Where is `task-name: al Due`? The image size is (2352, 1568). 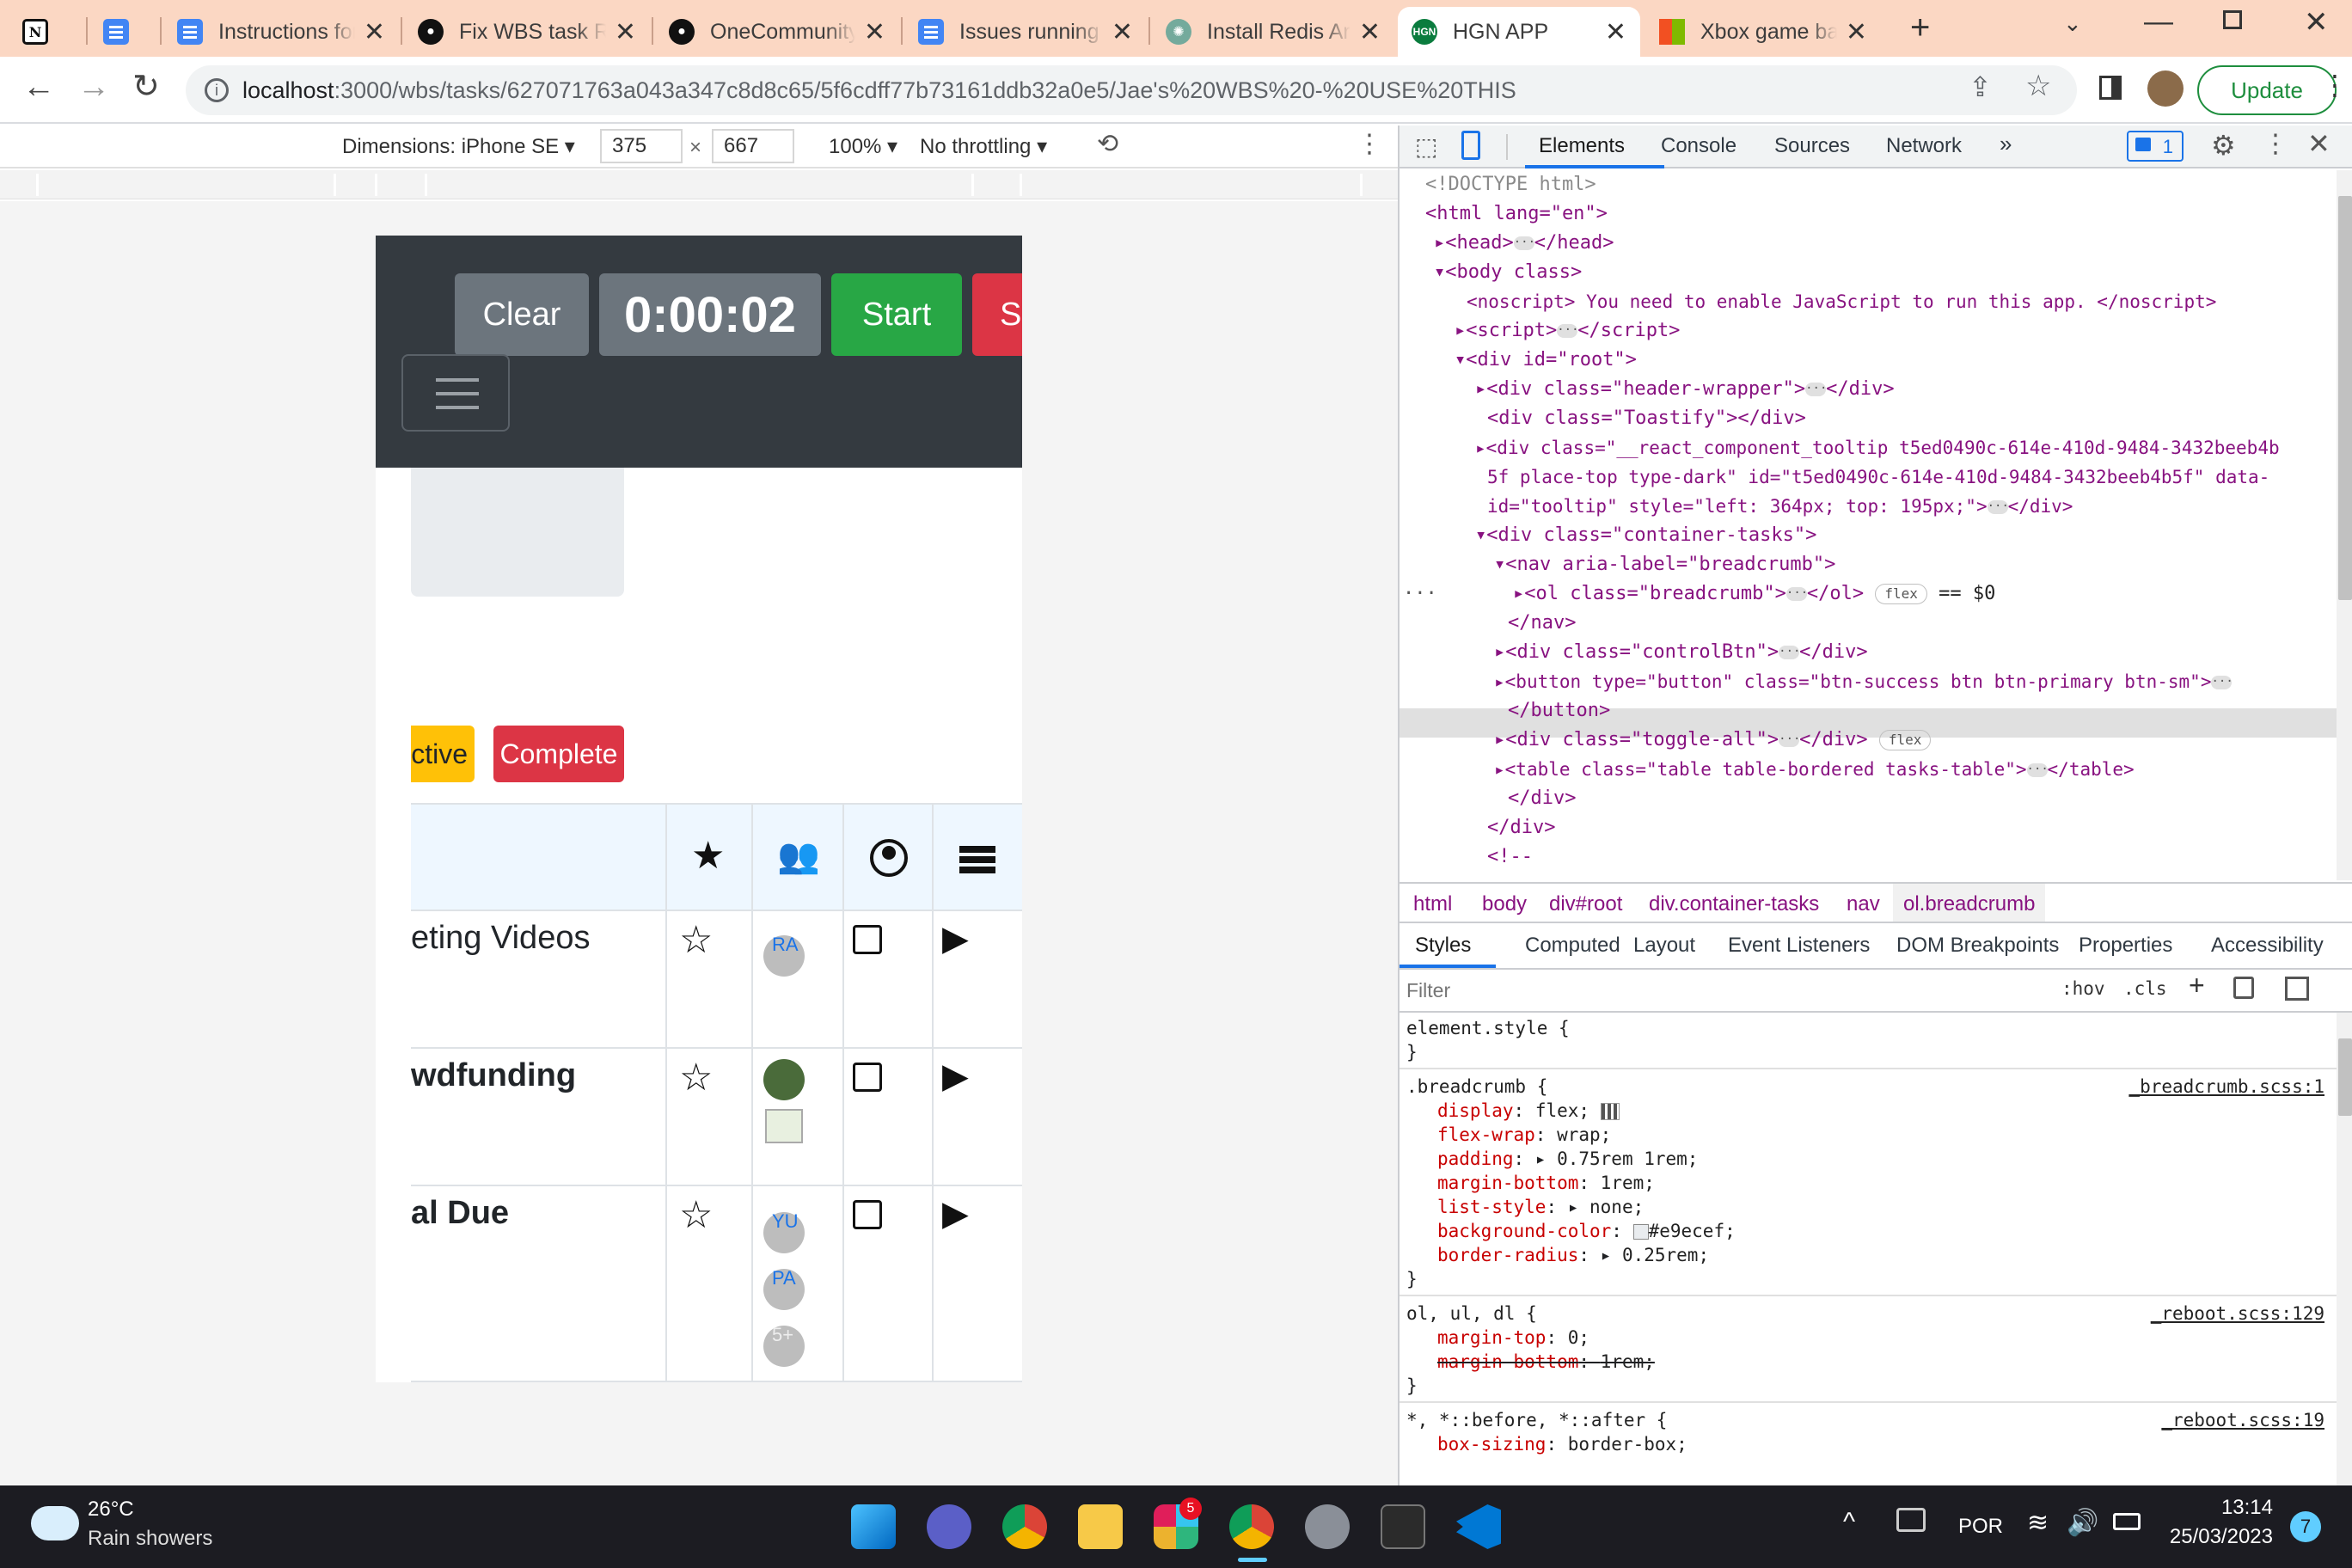
task-name: al Due is located at coordinates (460, 1213).